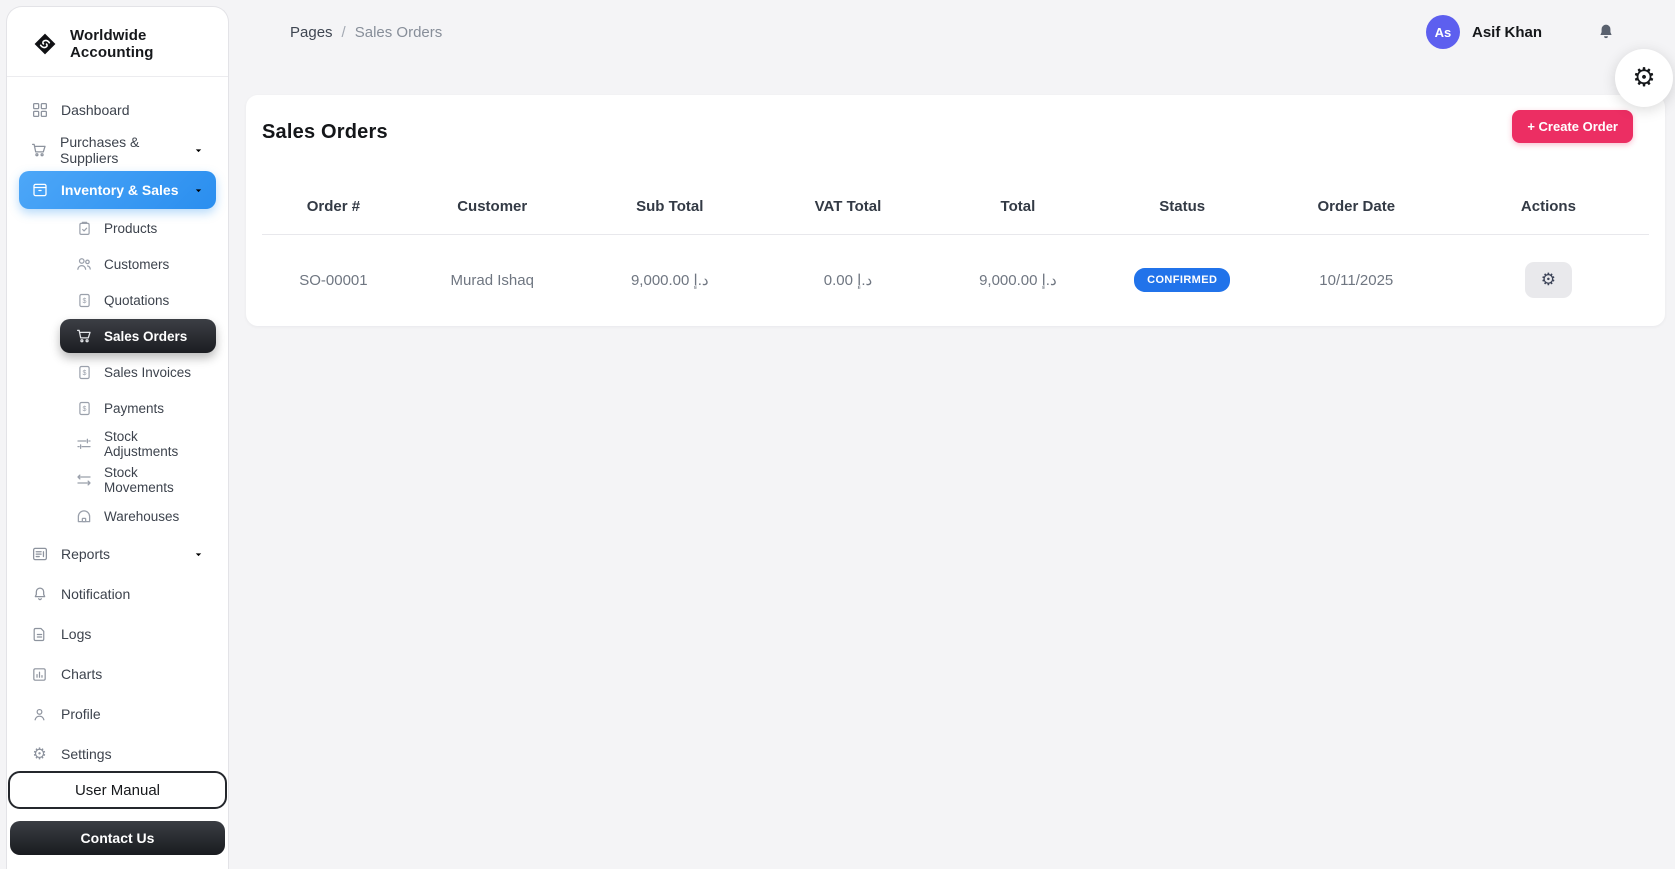 The image size is (1675, 869). What do you see at coordinates (131, 228) in the screenshot?
I see `sidebar-item-label: Products` at bounding box center [131, 228].